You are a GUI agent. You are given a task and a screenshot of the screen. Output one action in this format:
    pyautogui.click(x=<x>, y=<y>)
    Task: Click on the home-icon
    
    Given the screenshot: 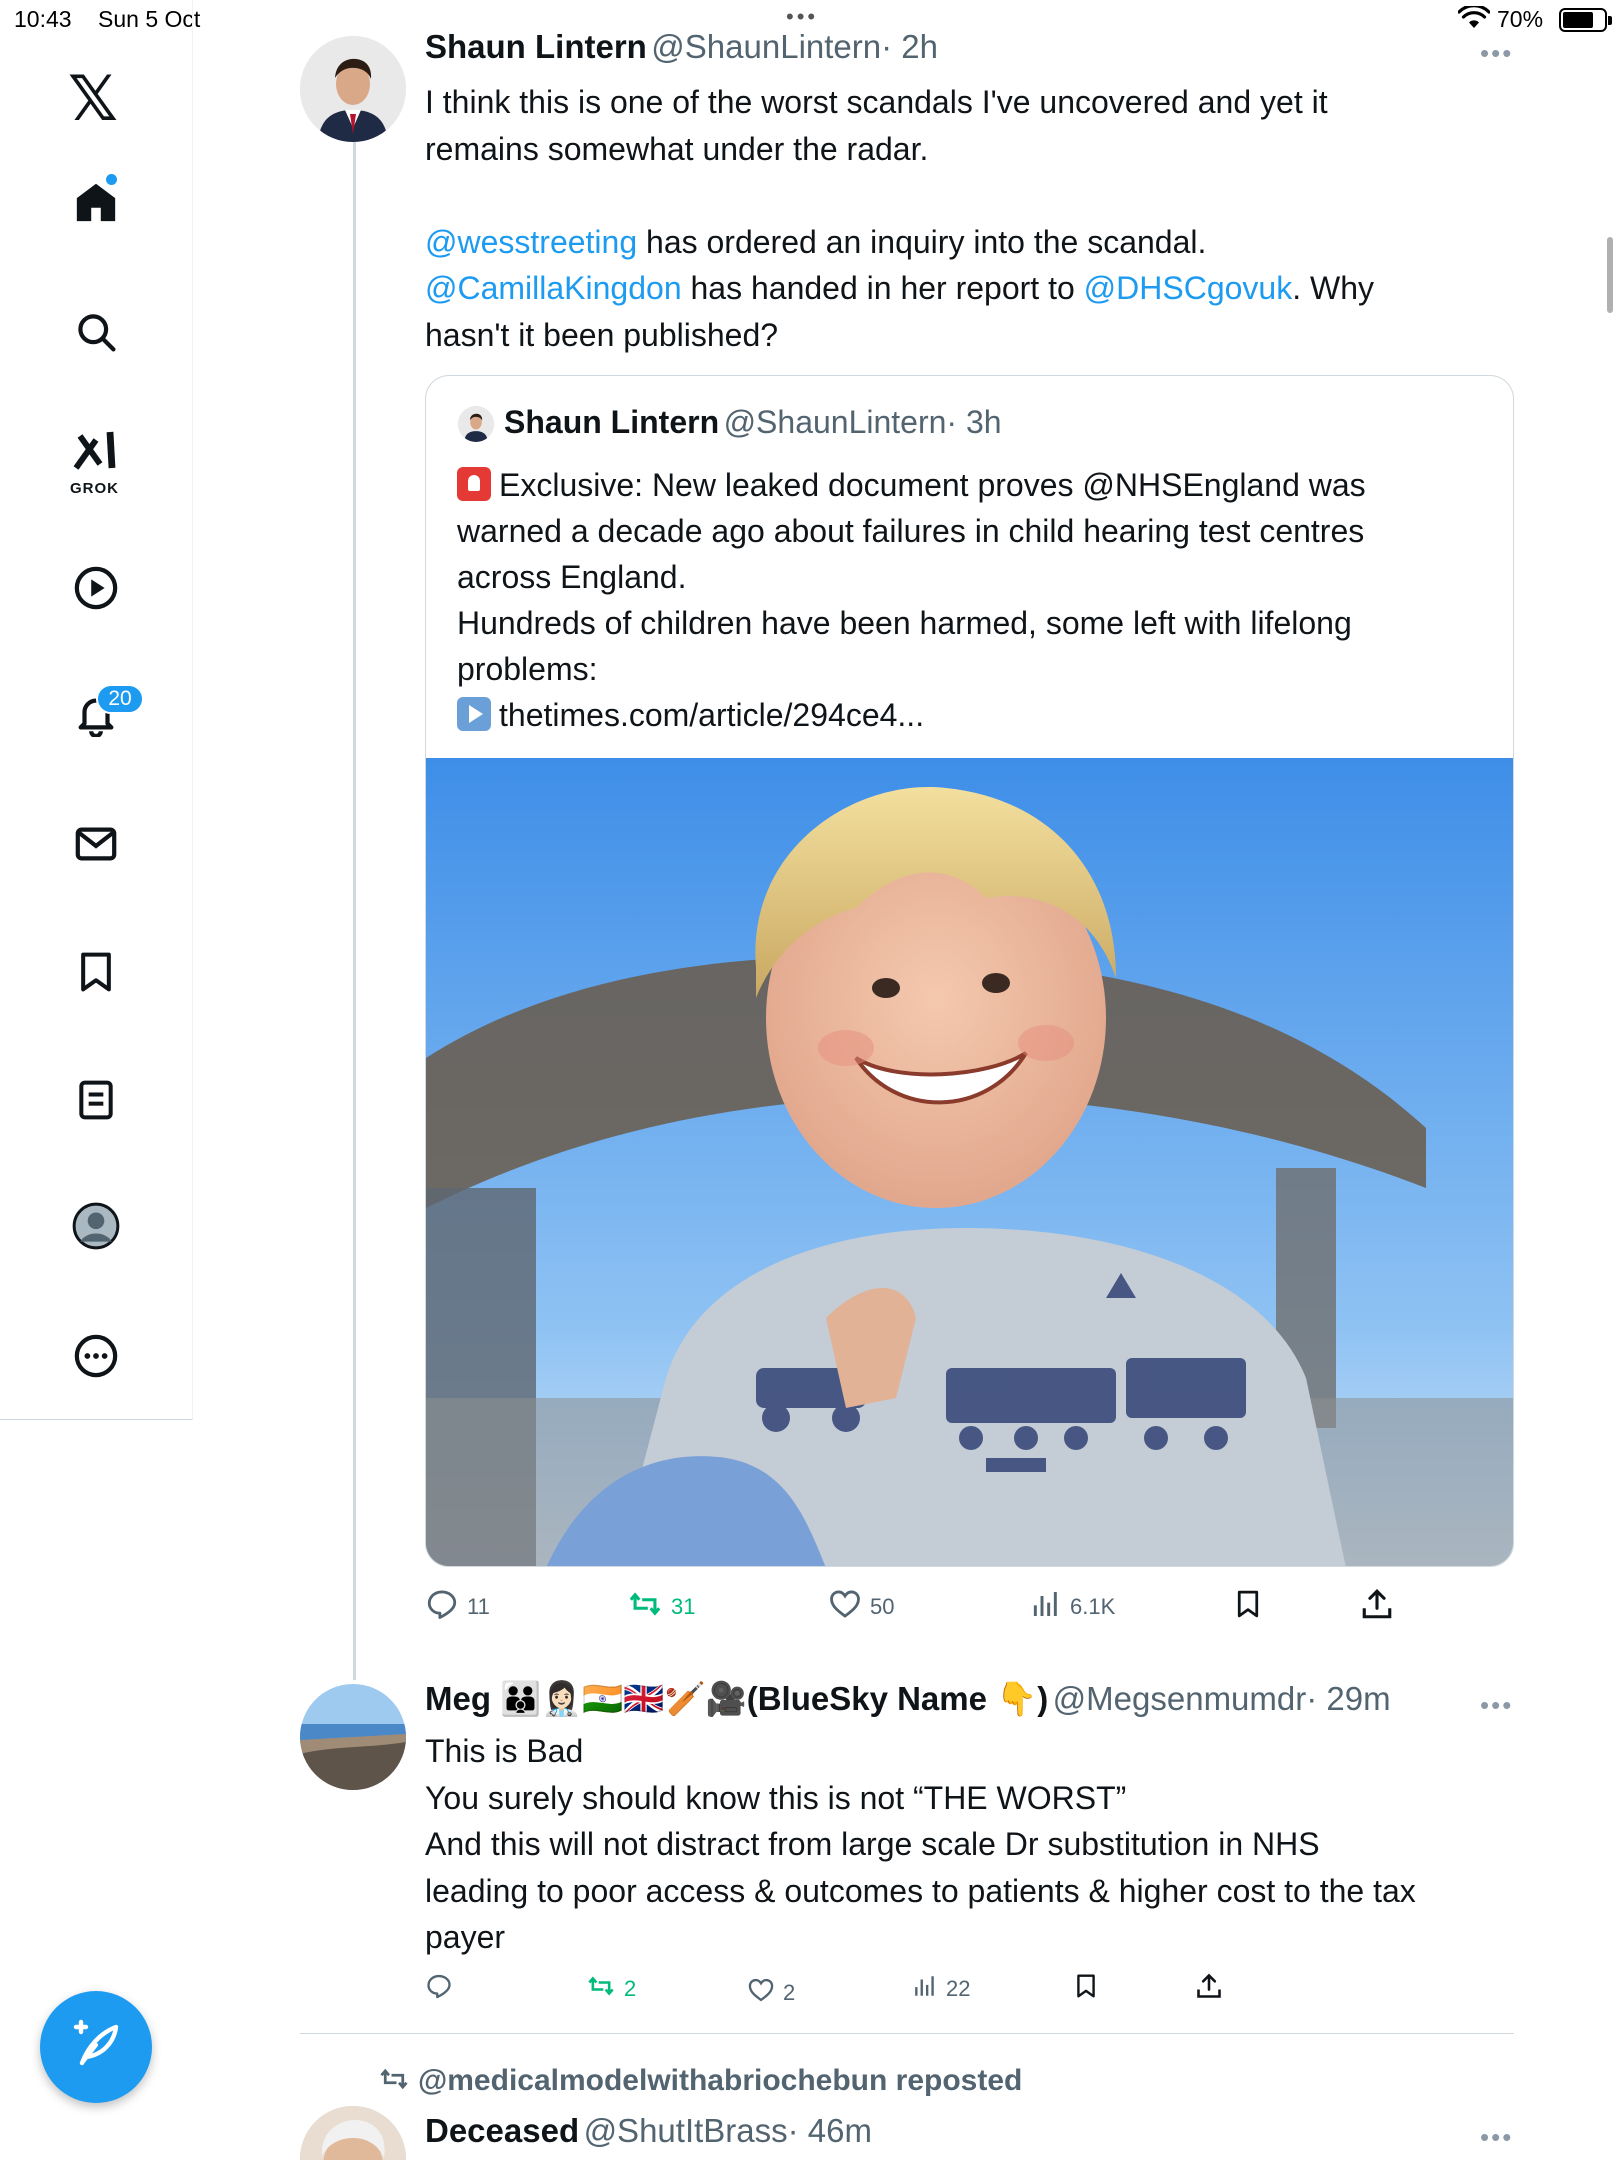 What is the action you would take?
    pyautogui.click(x=96, y=202)
    